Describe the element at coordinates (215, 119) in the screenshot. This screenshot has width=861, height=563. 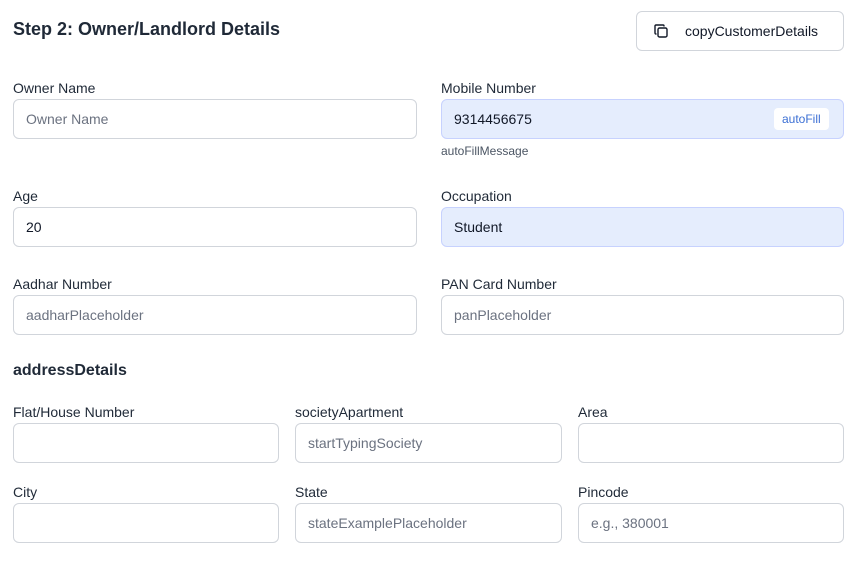
I see `owner-name-input` at that location.